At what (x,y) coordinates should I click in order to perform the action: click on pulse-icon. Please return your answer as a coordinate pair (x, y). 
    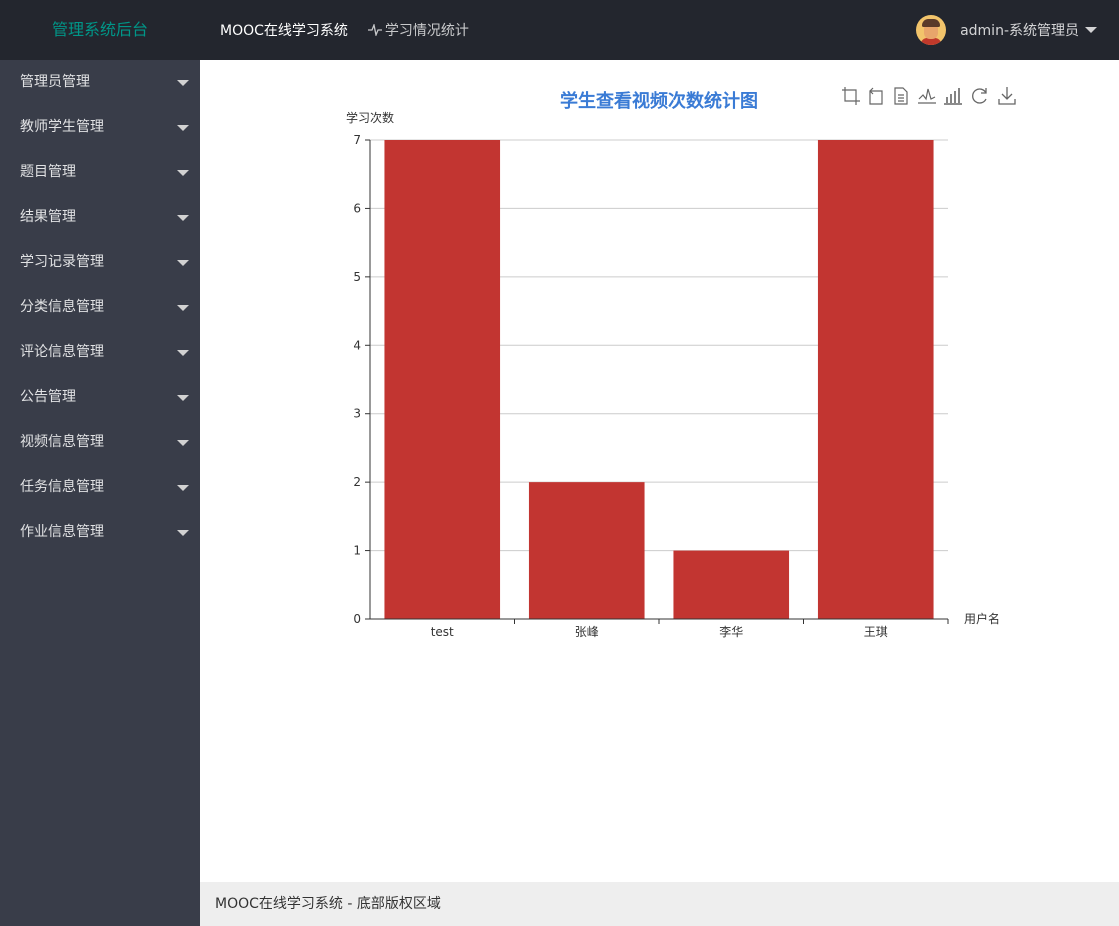
    Looking at the image, I should click on (374, 30).